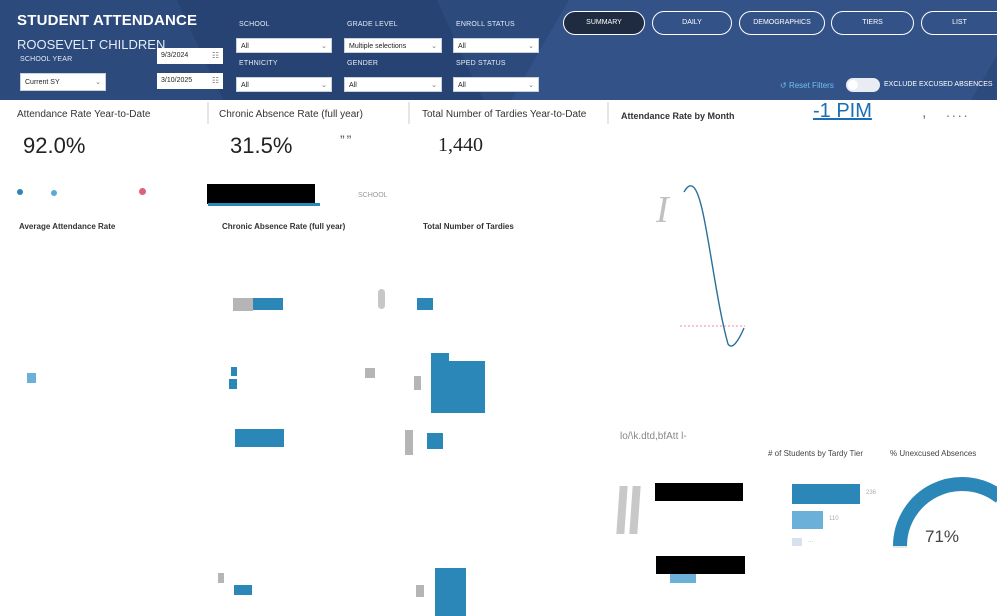 This screenshot has height=616, width=997. What do you see at coordinates (254, 24) in the screenshot?
I see `school-filter-label: SCHOOL` at bounding box center [254, 24].